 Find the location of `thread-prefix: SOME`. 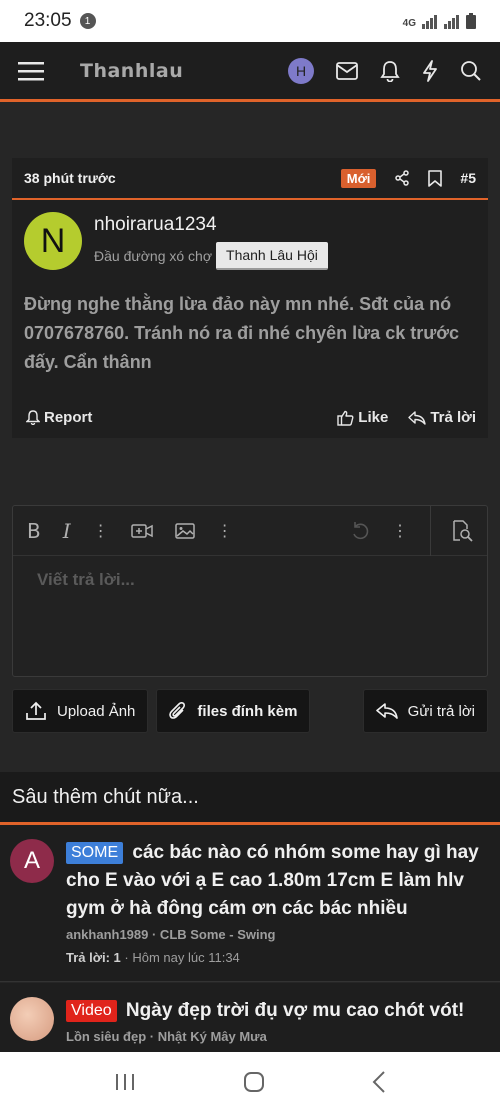

thread-prefix: SOME is located at coordinates (95, 853).